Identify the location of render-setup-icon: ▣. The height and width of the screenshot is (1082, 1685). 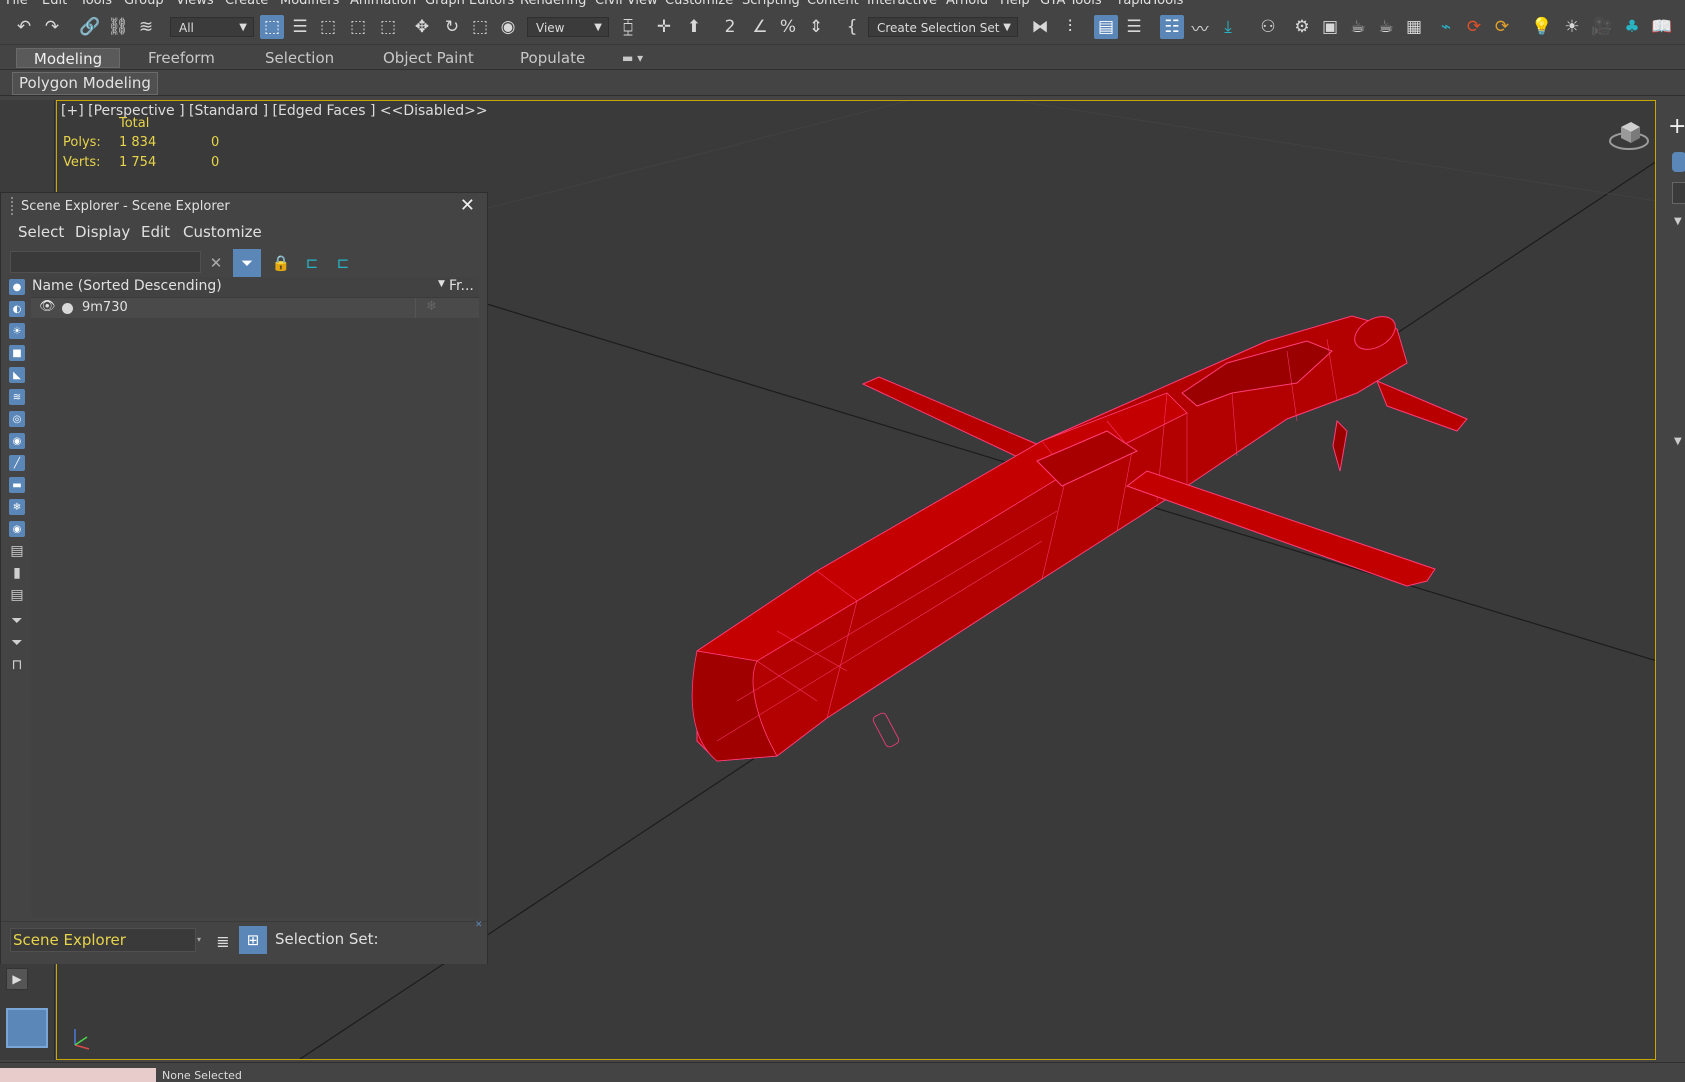
(1330, 27).